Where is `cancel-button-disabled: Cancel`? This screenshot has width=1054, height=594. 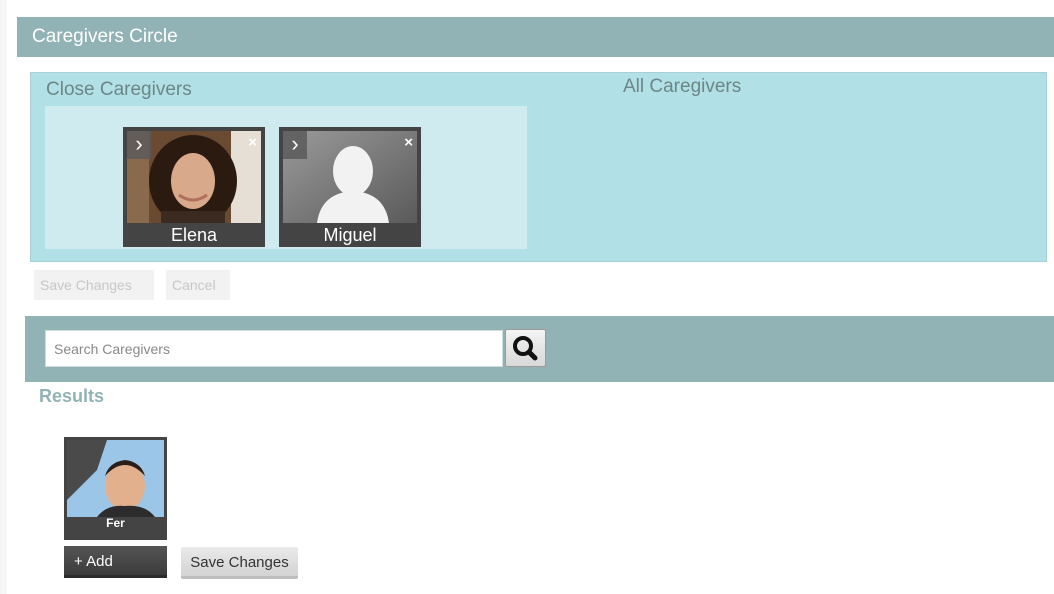 cancel-button-disabled: Cancel is located at coordinates (198, 285).